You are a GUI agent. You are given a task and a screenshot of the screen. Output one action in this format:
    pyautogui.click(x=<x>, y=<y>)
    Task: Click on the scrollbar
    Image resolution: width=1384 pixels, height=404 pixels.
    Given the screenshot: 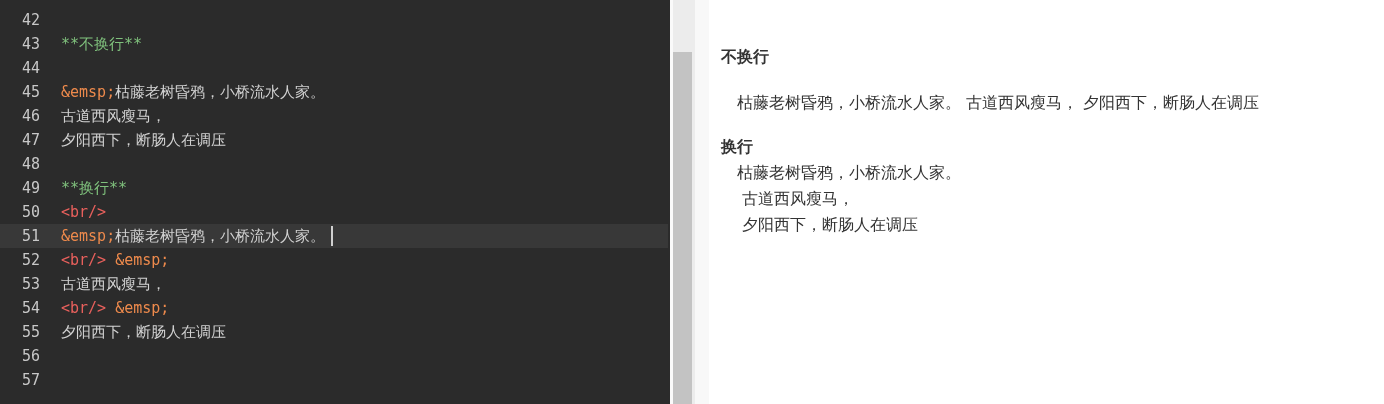 What is the action you would take?
    pyautogui.click(x=682, y=202)
    